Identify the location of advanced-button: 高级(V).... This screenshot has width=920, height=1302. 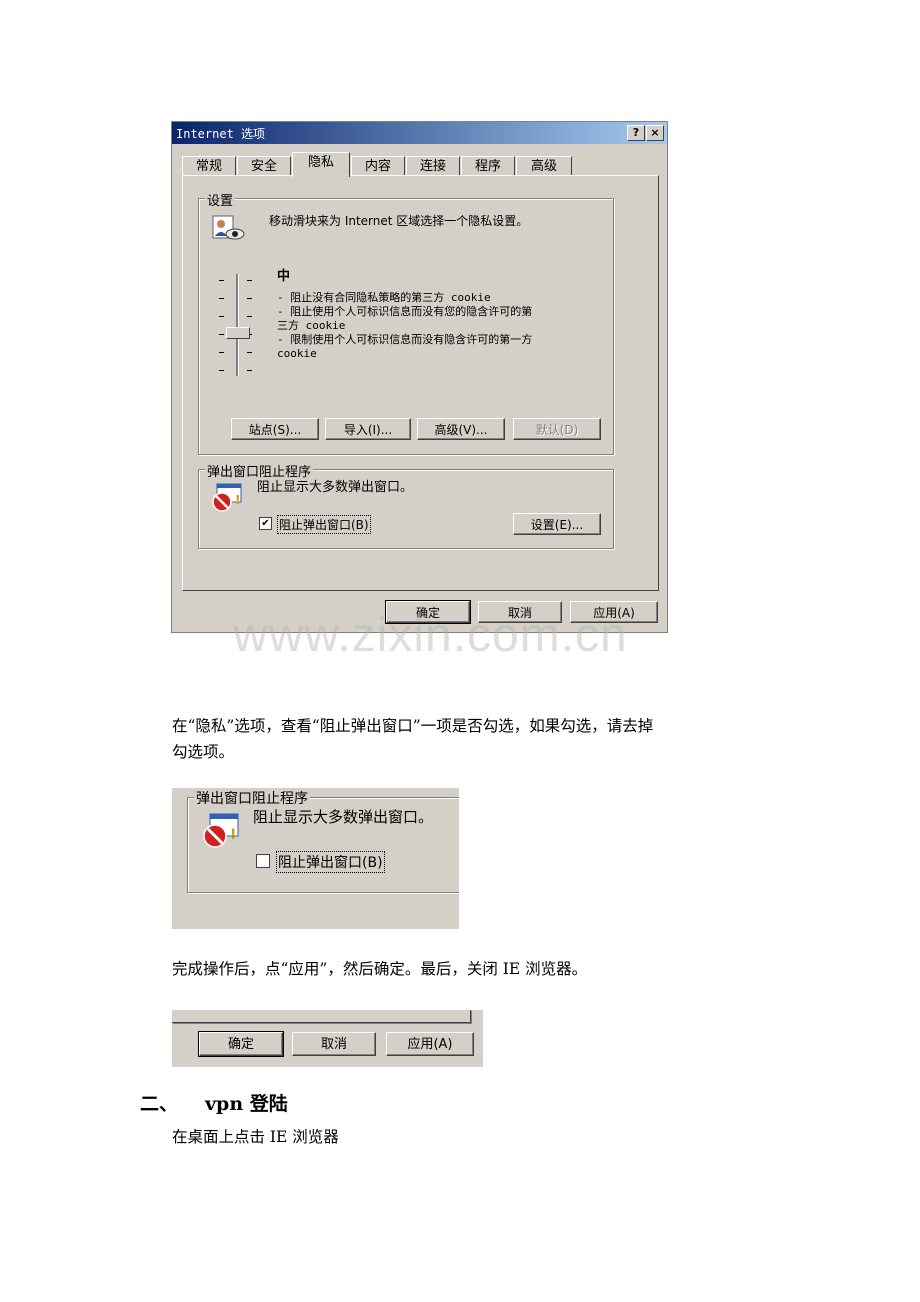
(461, 429).